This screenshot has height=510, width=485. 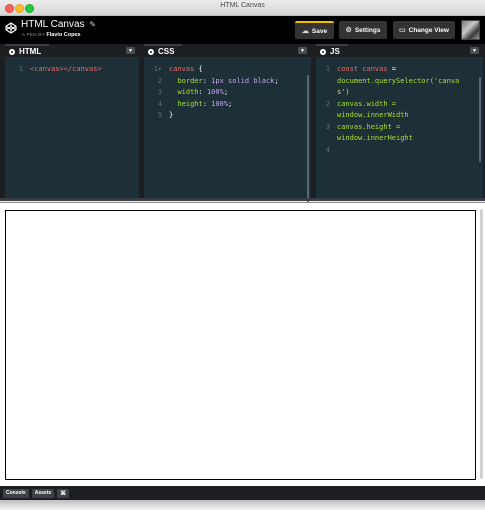 What do you see at coordinates (159, 115) in the screenshot?
I see `line-number: 5` at bounding box center [159, 115].